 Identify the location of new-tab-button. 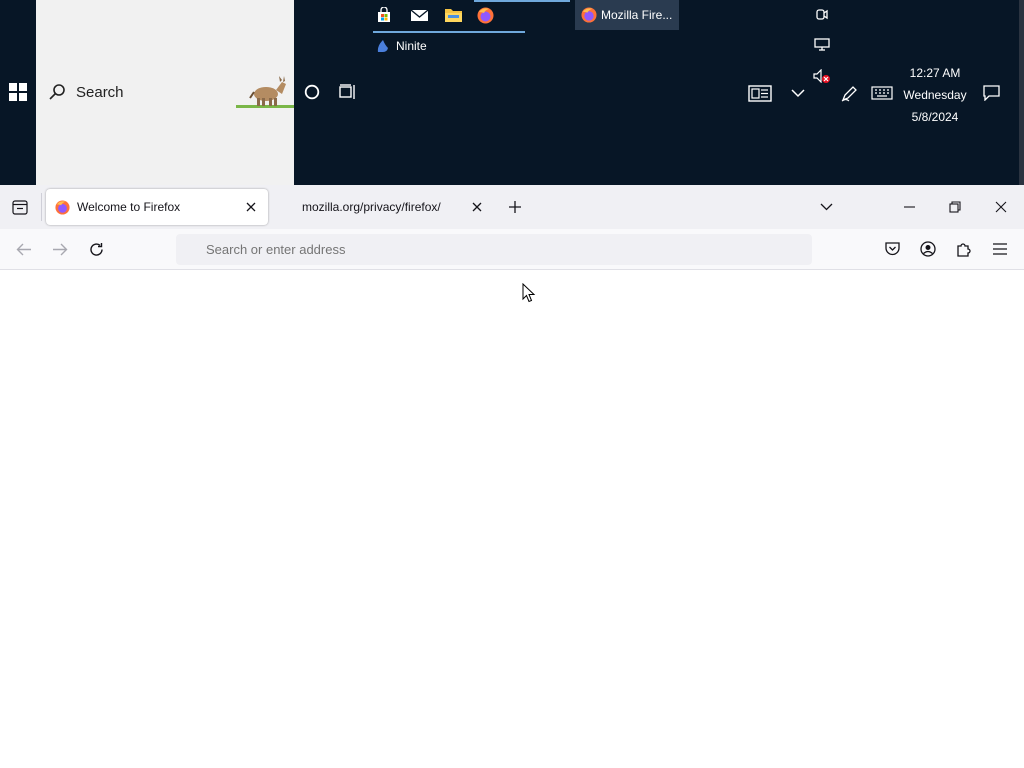
(515, 207).